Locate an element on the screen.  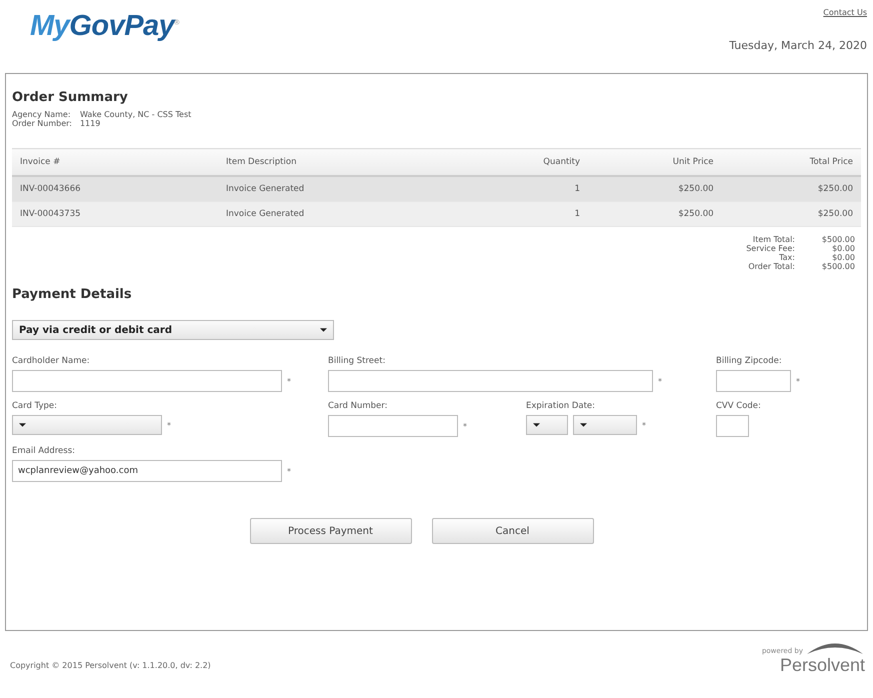
table-cell: INV-00043666 is located at coordinates (115, 189).